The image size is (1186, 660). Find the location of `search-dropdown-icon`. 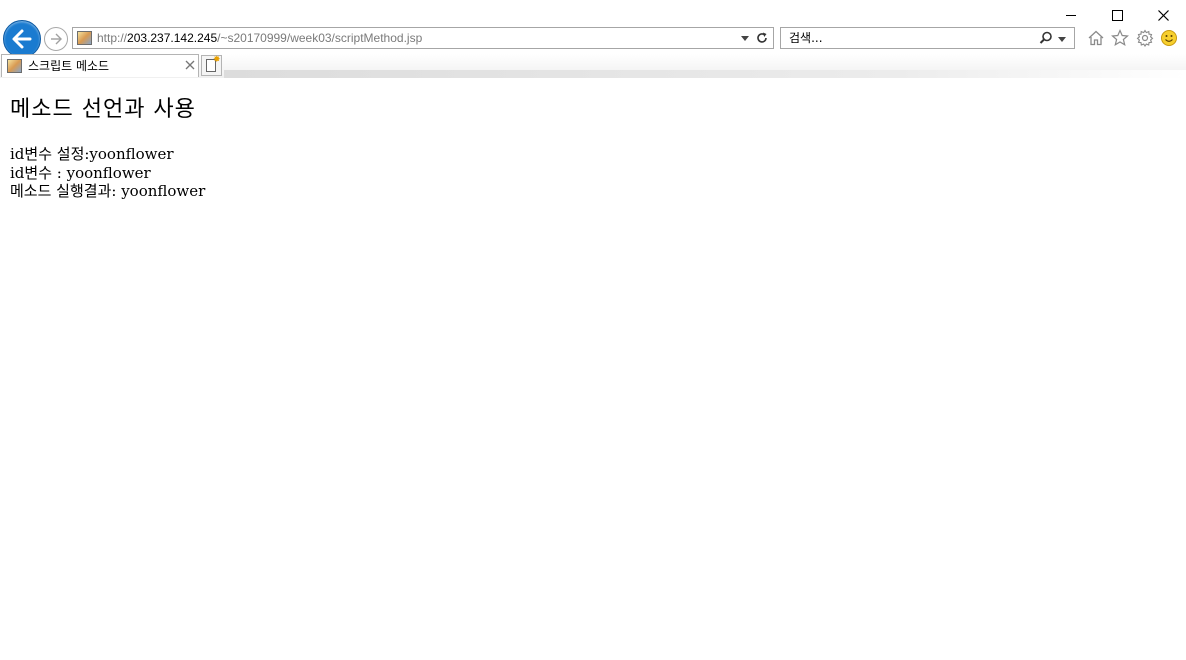

search-dropdown-icon is located at coordinates (1062, 39).